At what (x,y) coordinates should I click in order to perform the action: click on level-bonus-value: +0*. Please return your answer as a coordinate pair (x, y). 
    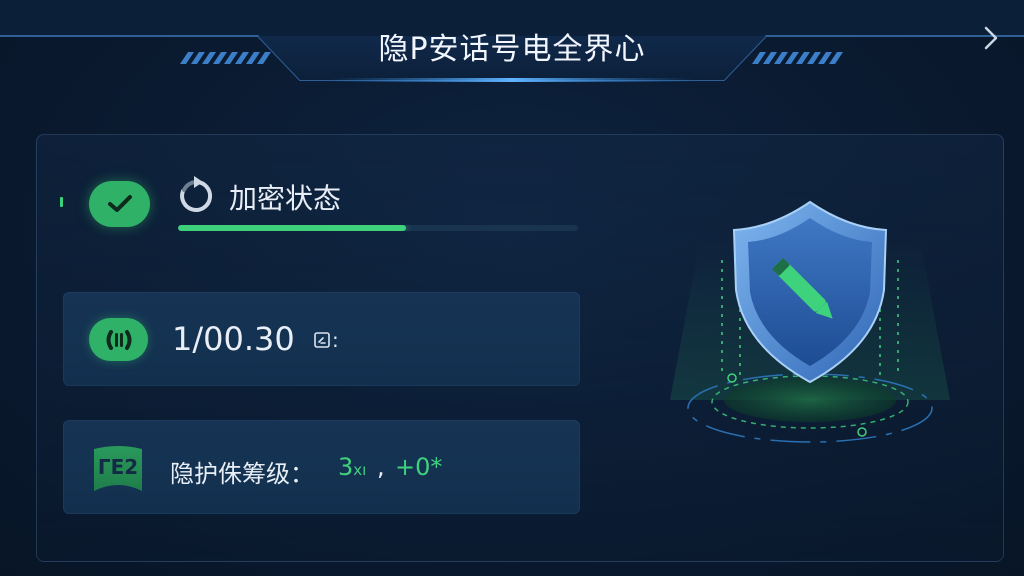
    Looking at the image, I should click on (419, 467).